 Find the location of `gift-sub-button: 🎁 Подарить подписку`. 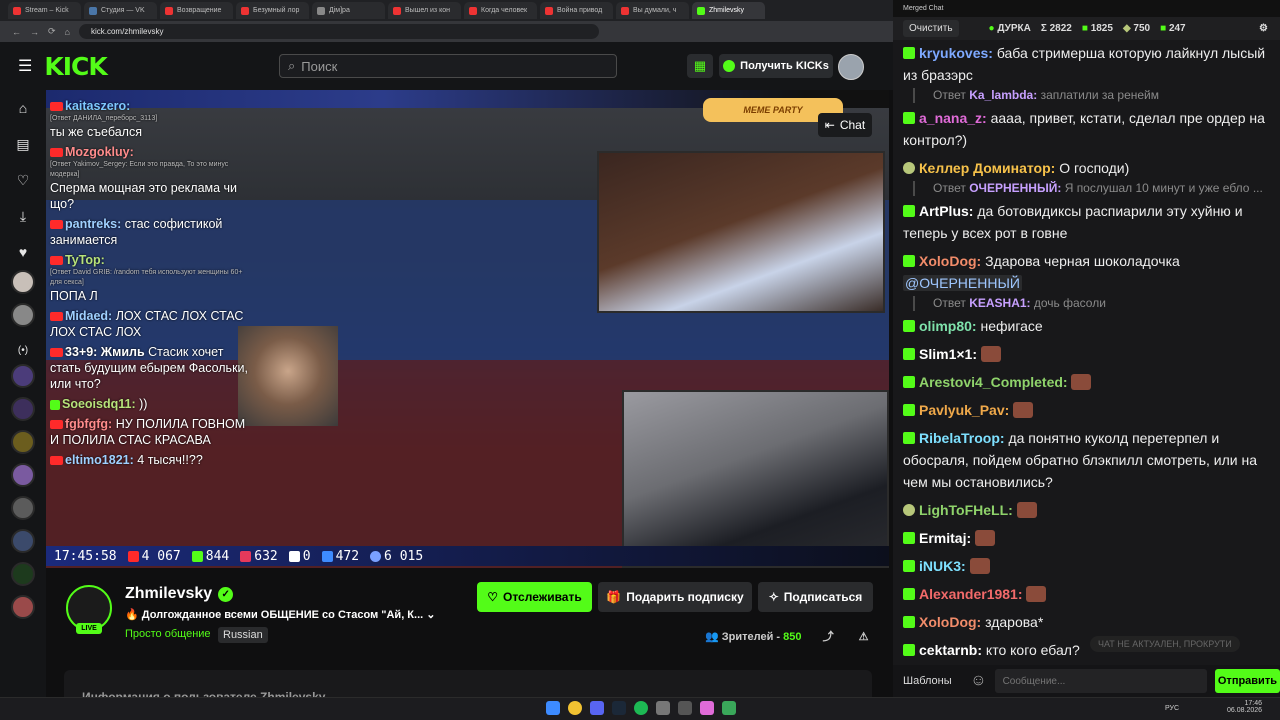

gift-sub-button: 🎁 Подарить подписку is located at coordinates (675, 597).